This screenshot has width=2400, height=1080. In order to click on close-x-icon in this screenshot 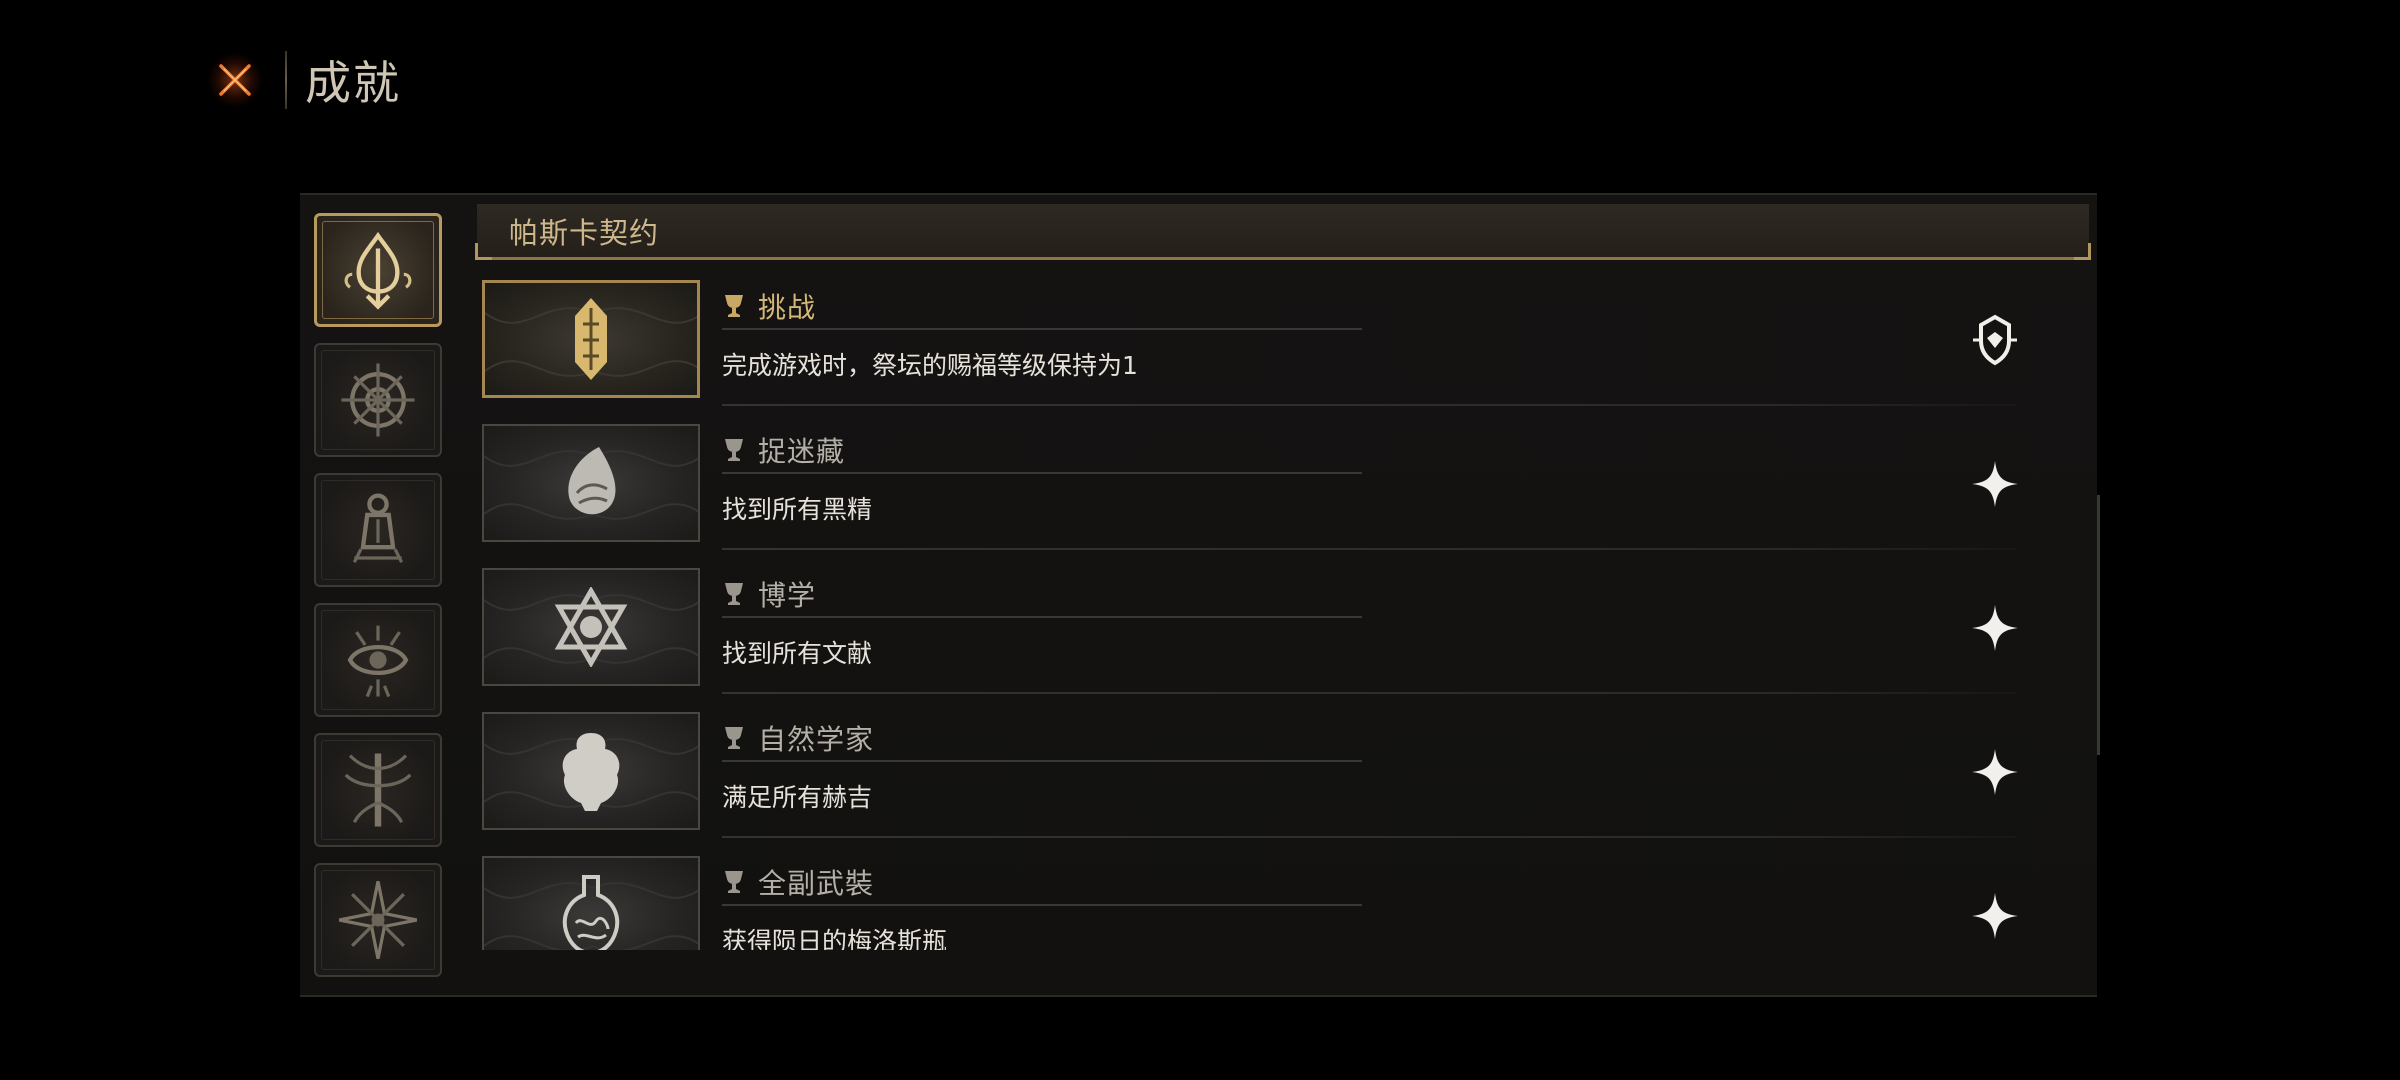, I will do `click(235, 80)`.